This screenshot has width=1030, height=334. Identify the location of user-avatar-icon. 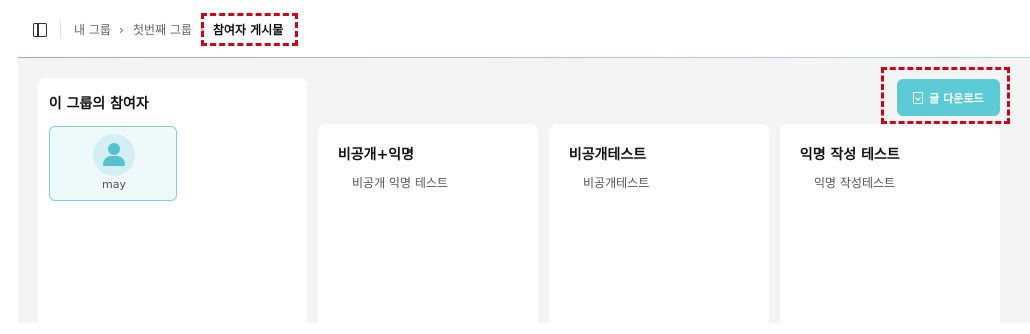
(114, 155).